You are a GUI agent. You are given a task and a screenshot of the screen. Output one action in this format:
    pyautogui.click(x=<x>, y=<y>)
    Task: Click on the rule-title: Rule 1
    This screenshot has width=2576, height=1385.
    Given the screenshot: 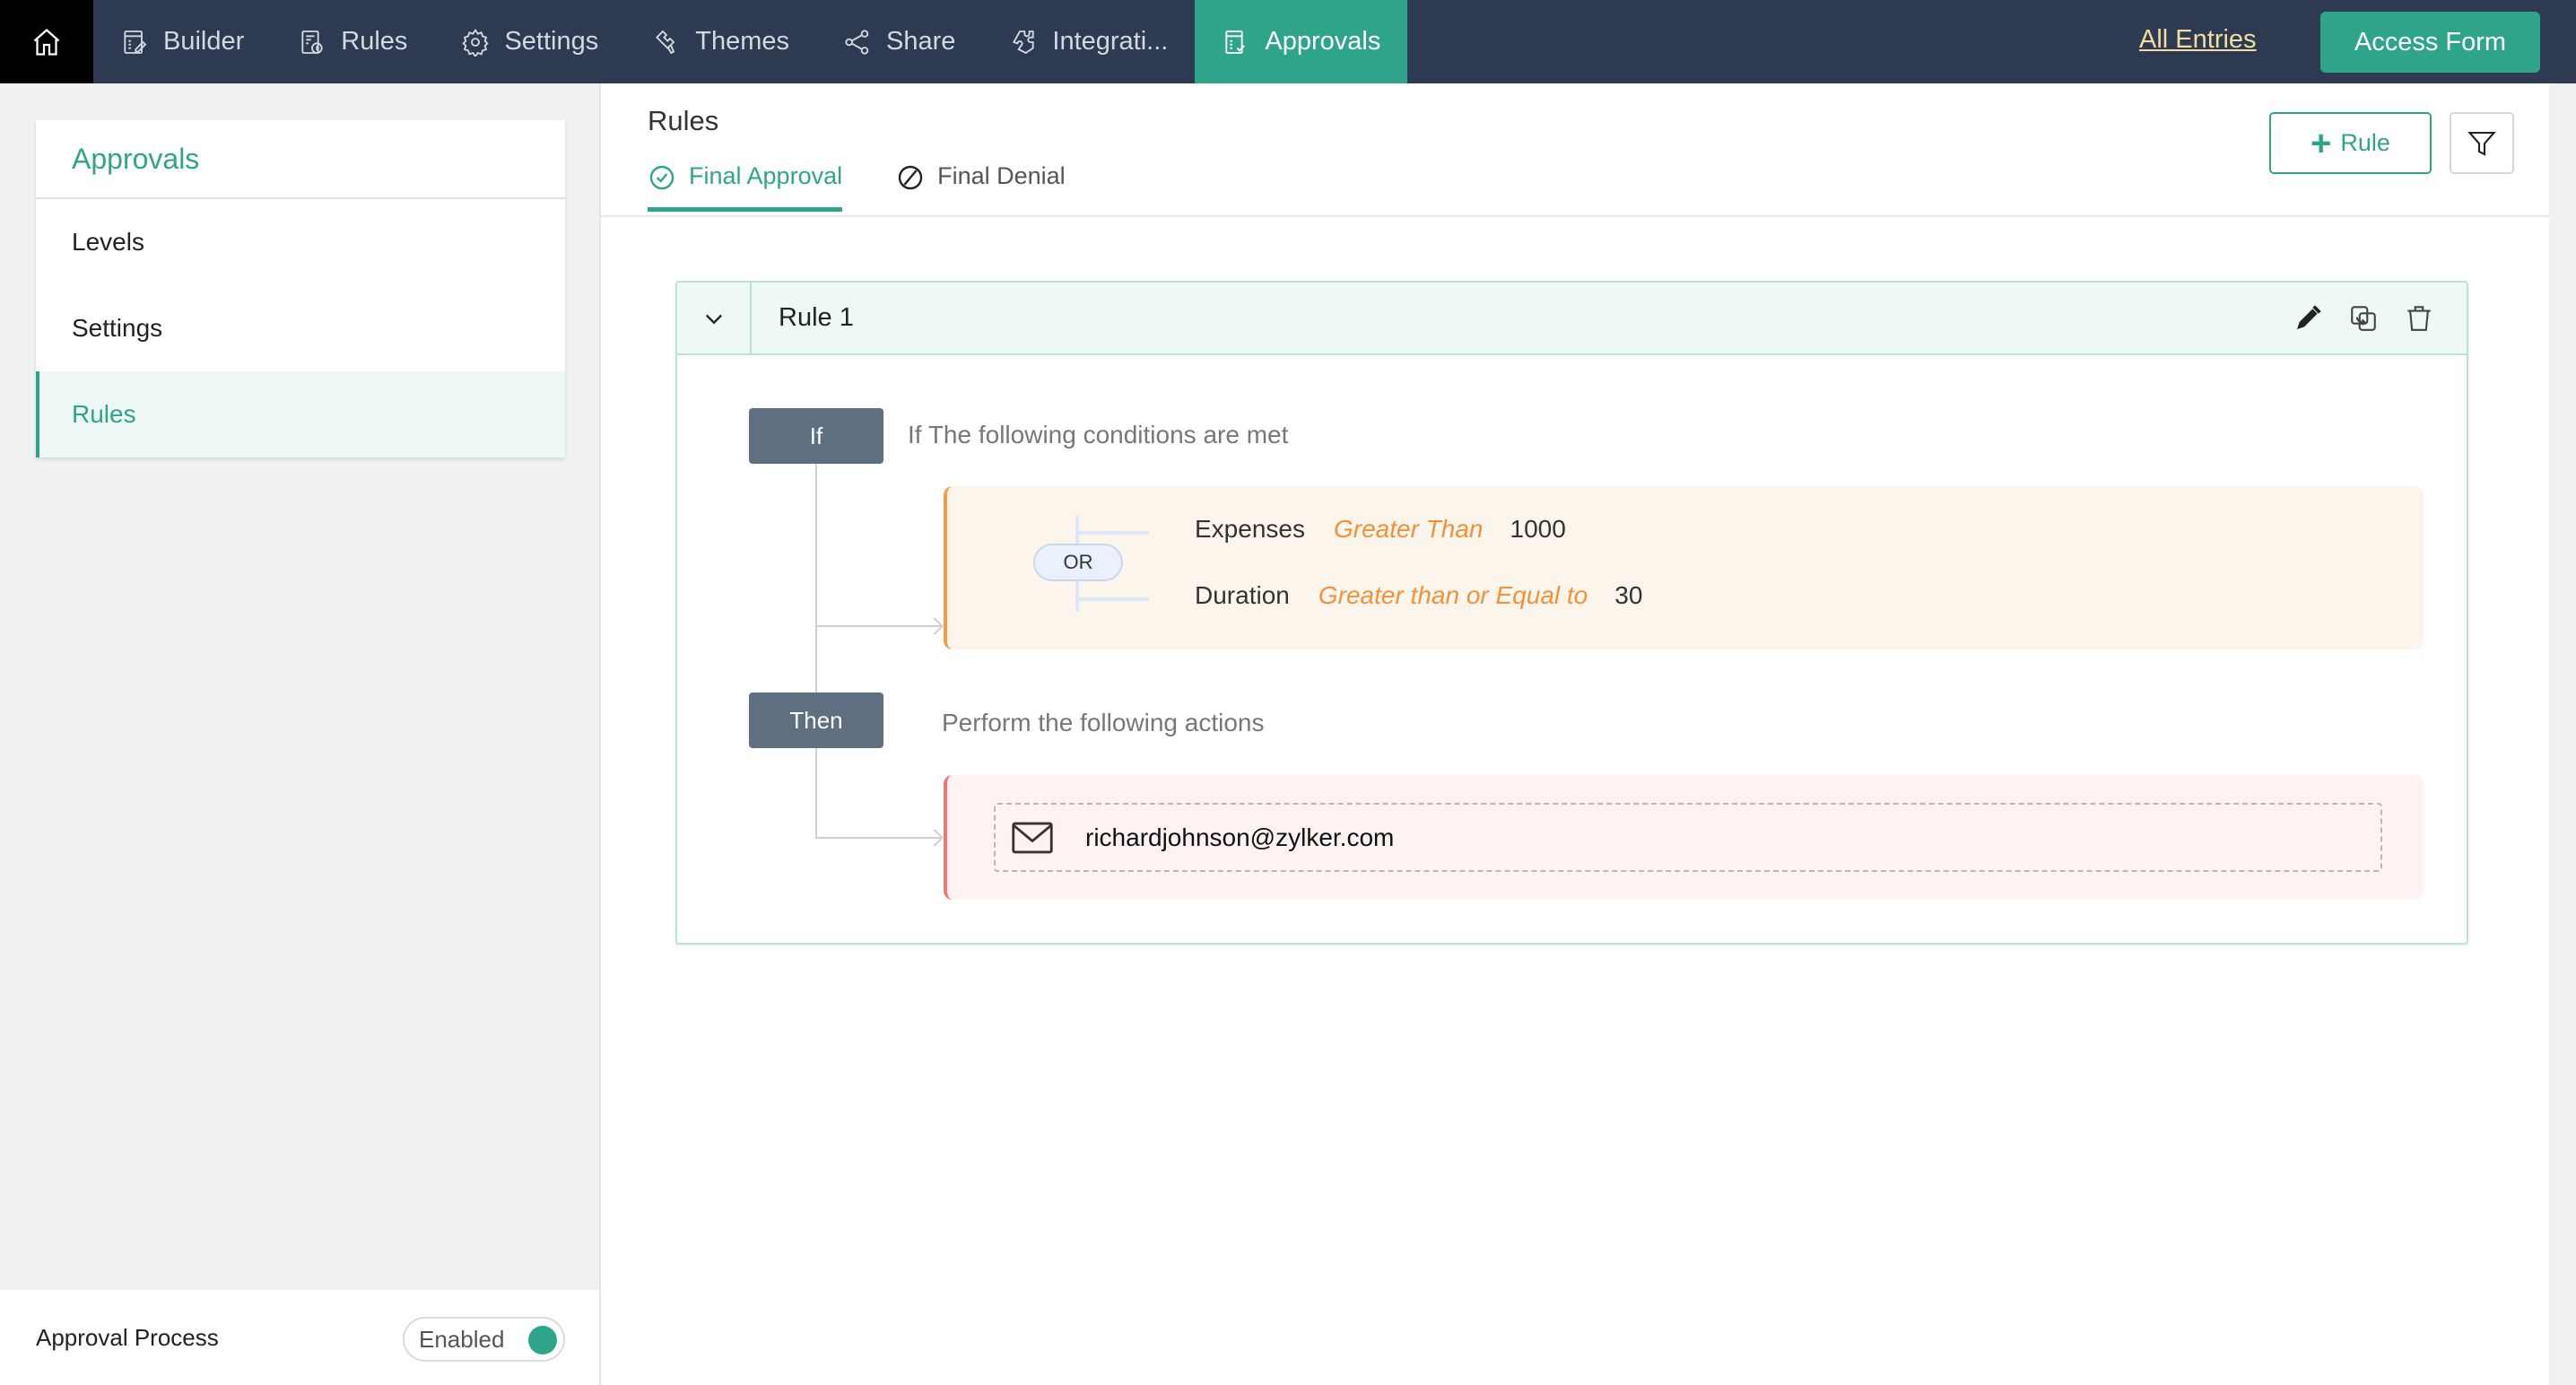 What is the action you would take?
    pyautogui.click(x=816, y=317)
    